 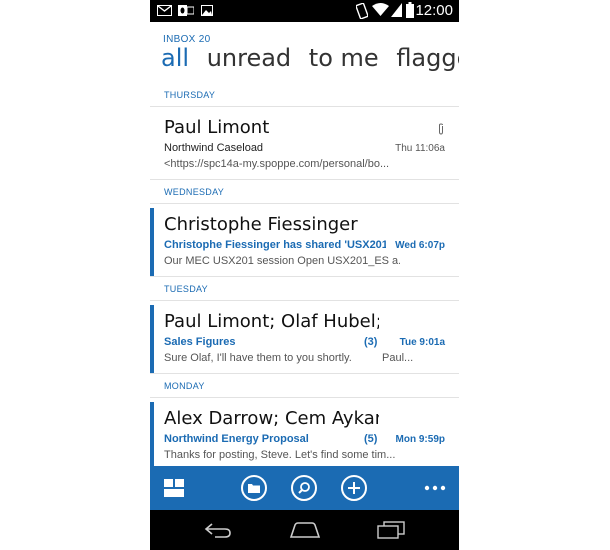 What do you see at coordinates (362, 11) in the screenshot?
I see `vibrate-icon` at bounding box center [362, 11].